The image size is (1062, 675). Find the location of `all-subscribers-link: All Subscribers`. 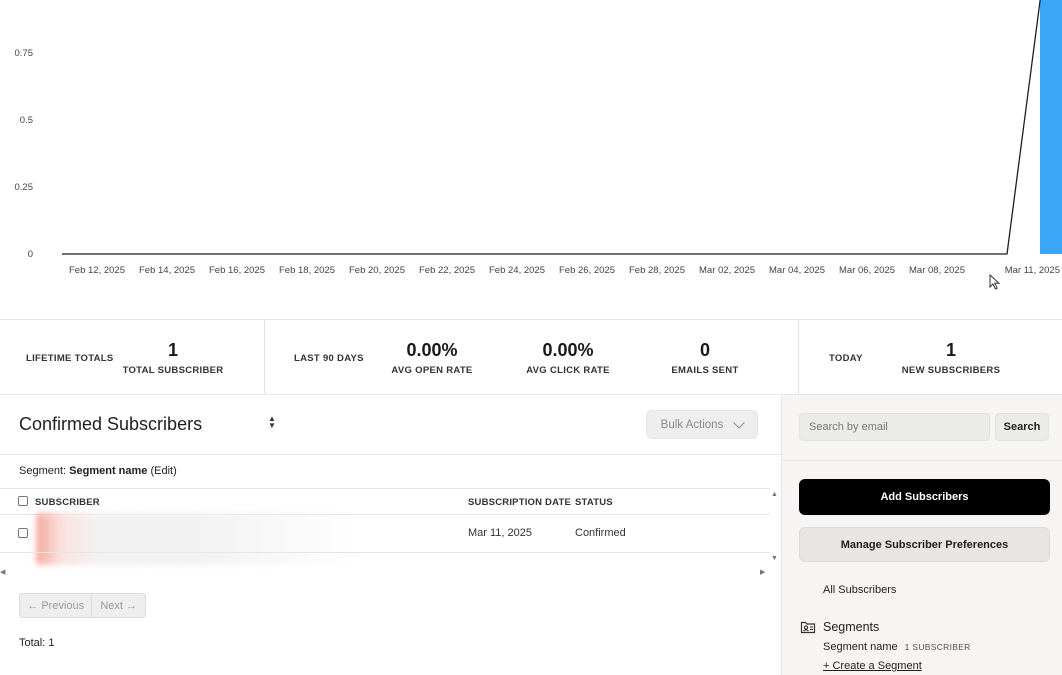

all-subscribers-link: All Subscribers is located at coordinates (859, 590).